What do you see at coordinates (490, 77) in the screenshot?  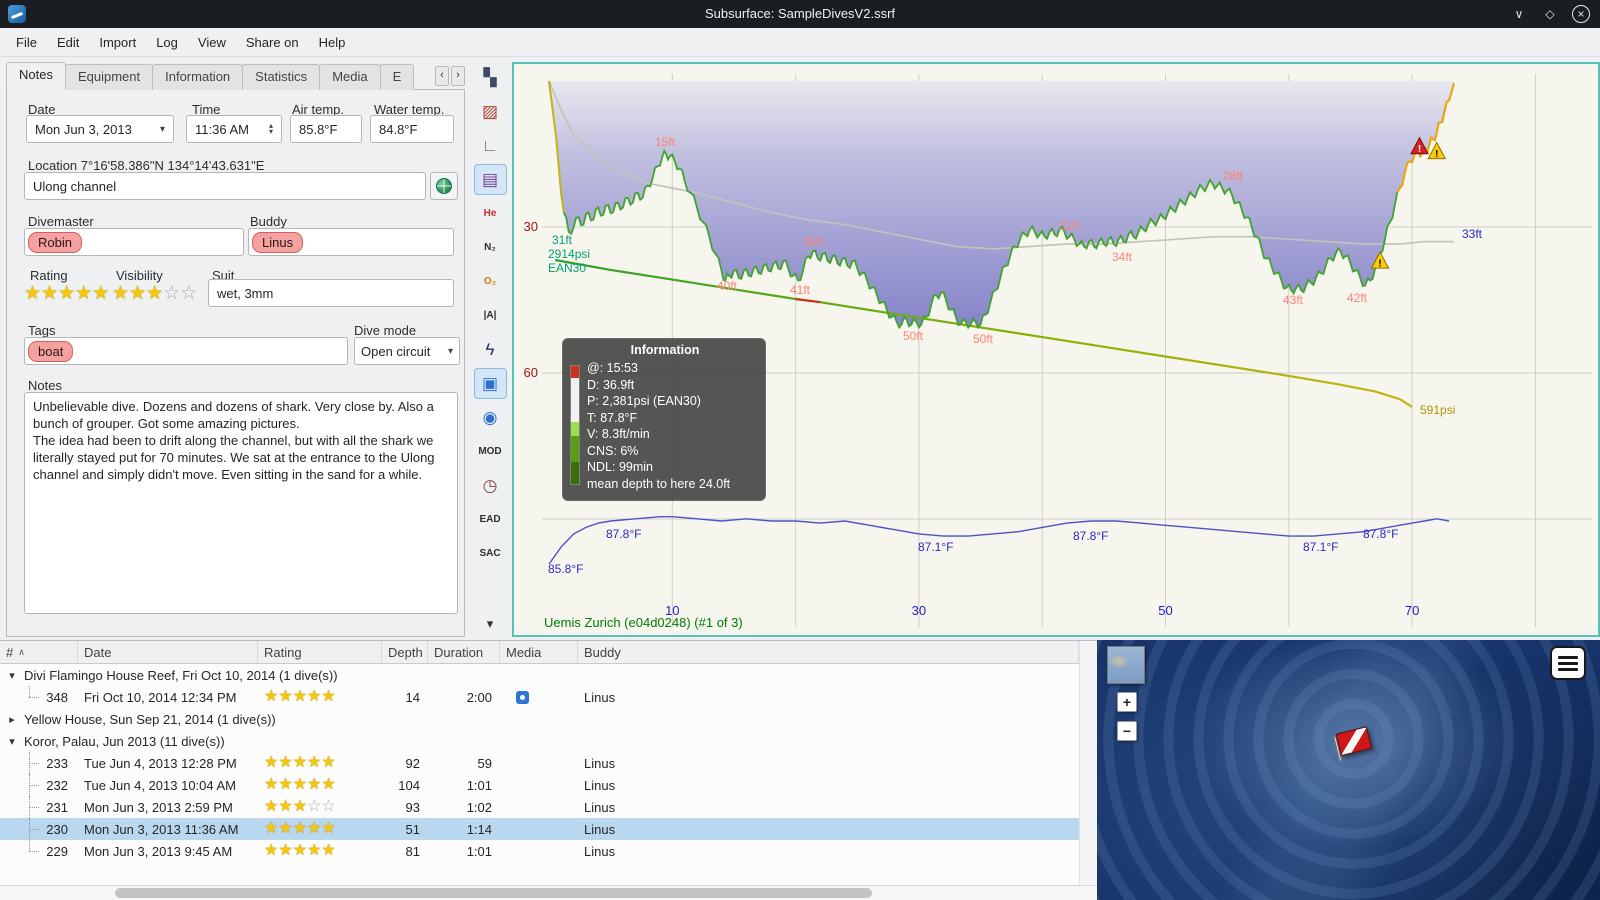 I see `dive-computer-icon: ▚` at bounding box center [490, 77].